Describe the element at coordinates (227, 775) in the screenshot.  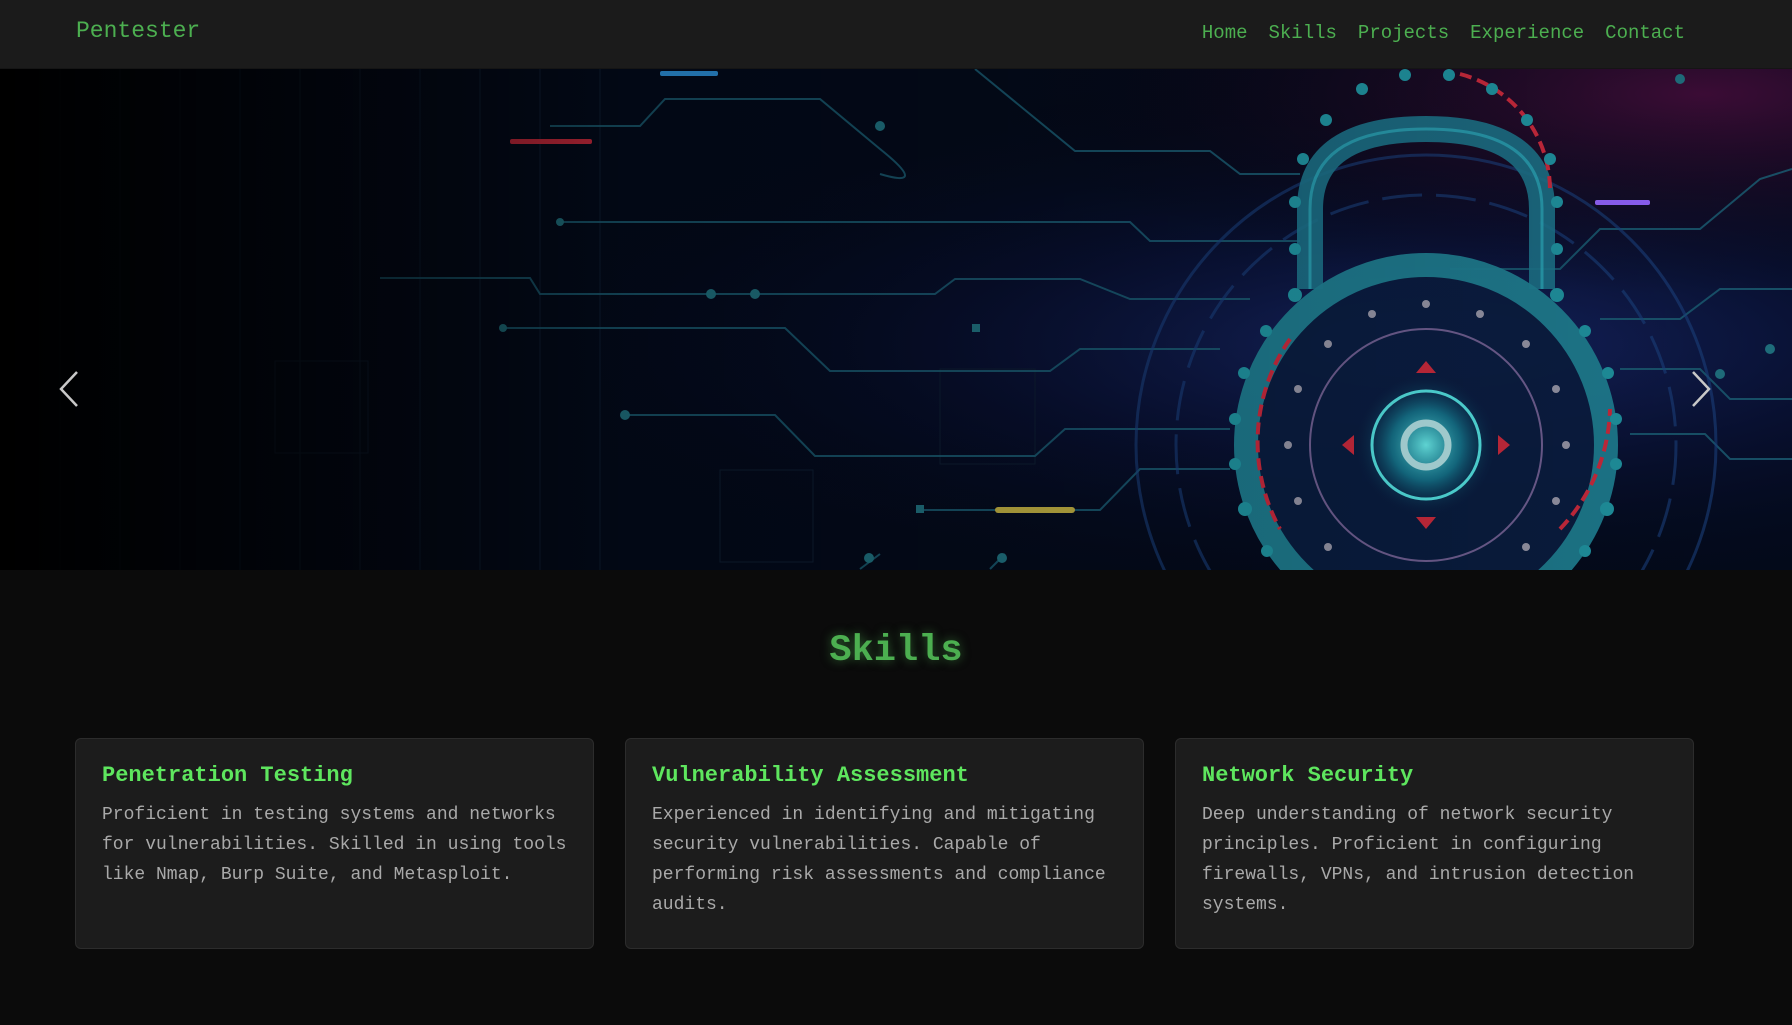
I see `card-title: Penetration Testing` at that location.